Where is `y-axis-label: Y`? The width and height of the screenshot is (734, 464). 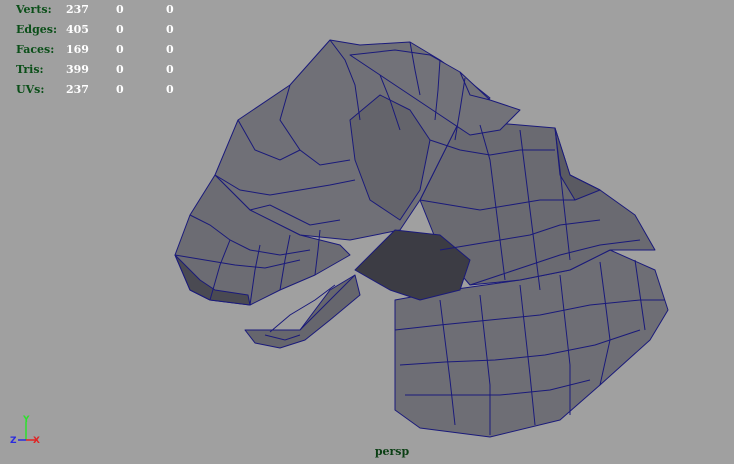
y-axis-label: Y is located at coordinates (26, 420).